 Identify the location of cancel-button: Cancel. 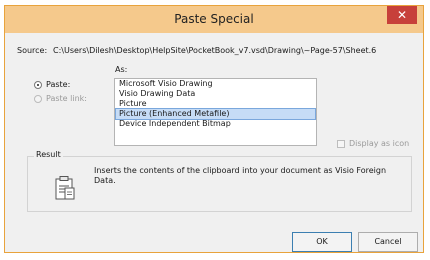
(388, 242).